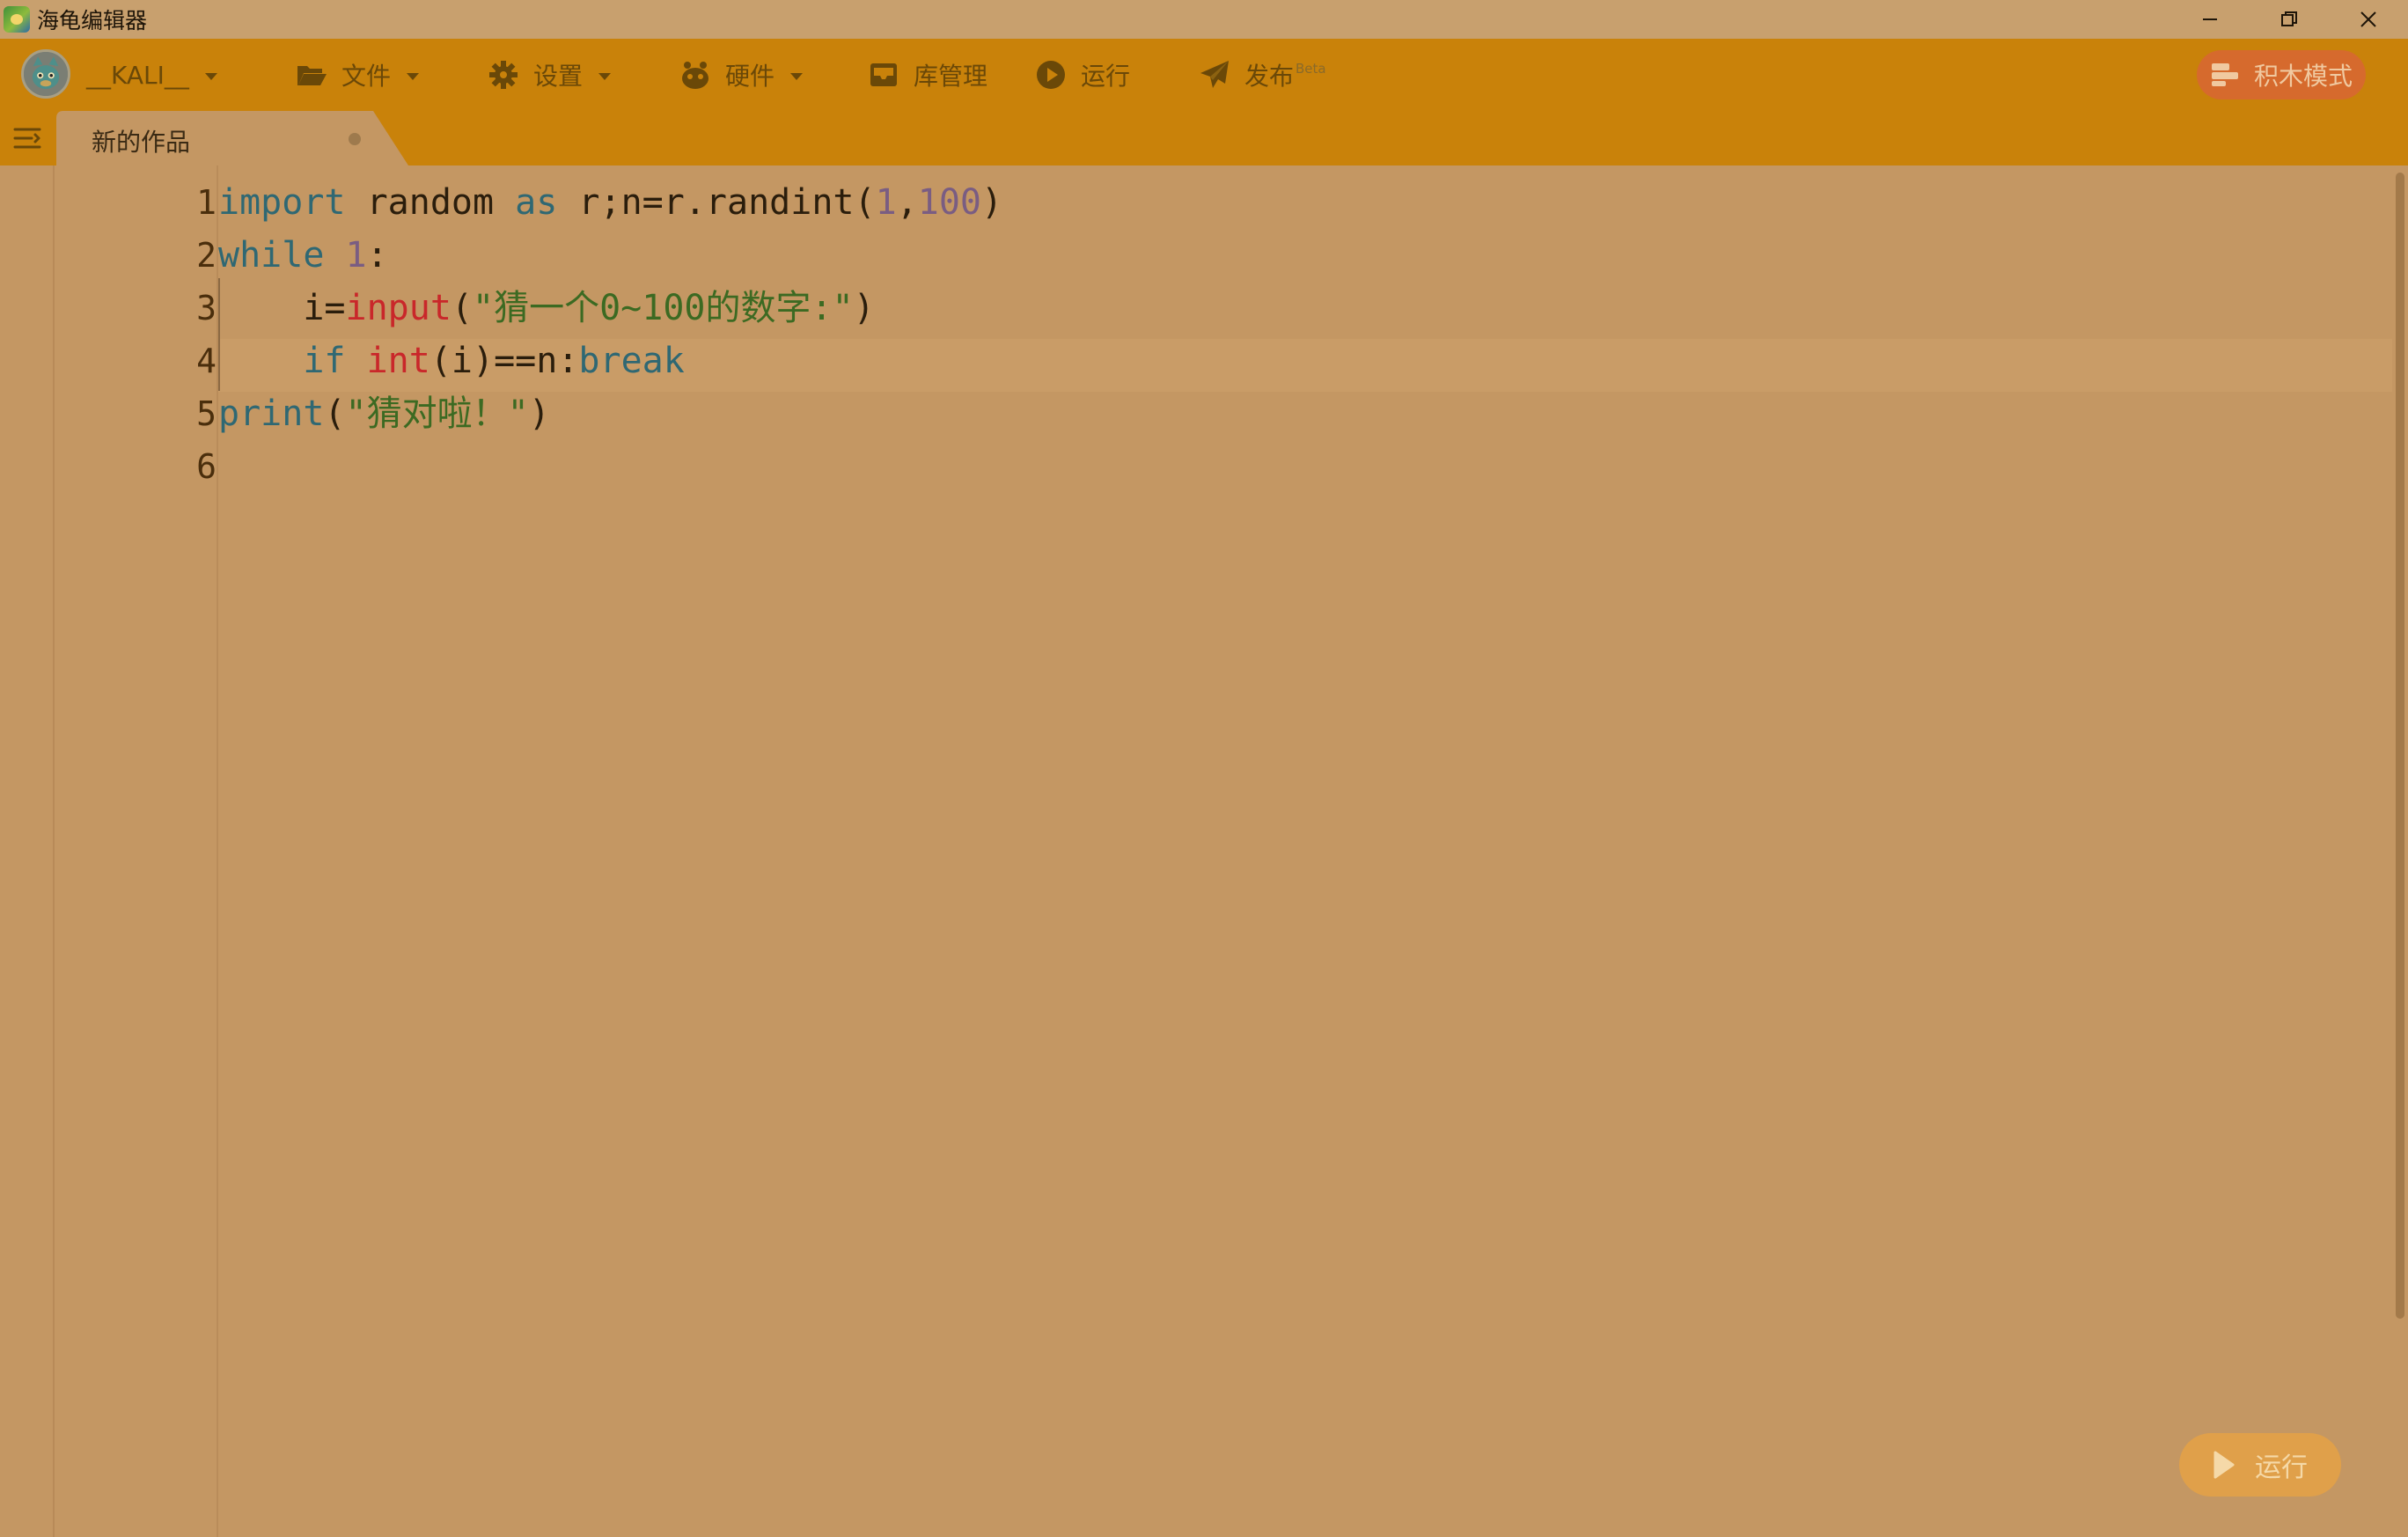 This screenshot has width=2408, height=1537. I want to click on minimize-icon, so click(2210, 19).